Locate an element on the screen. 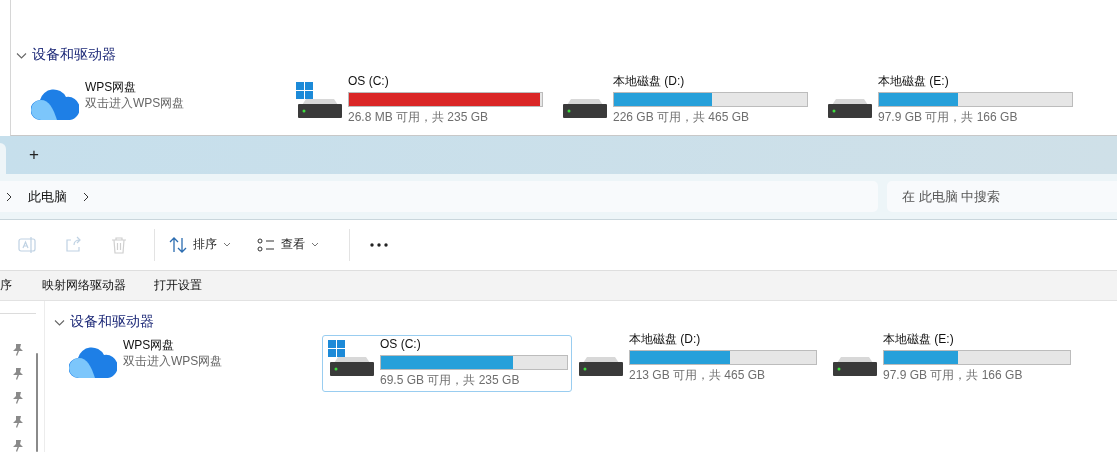  more-icon is located at coordinates (379, 245).